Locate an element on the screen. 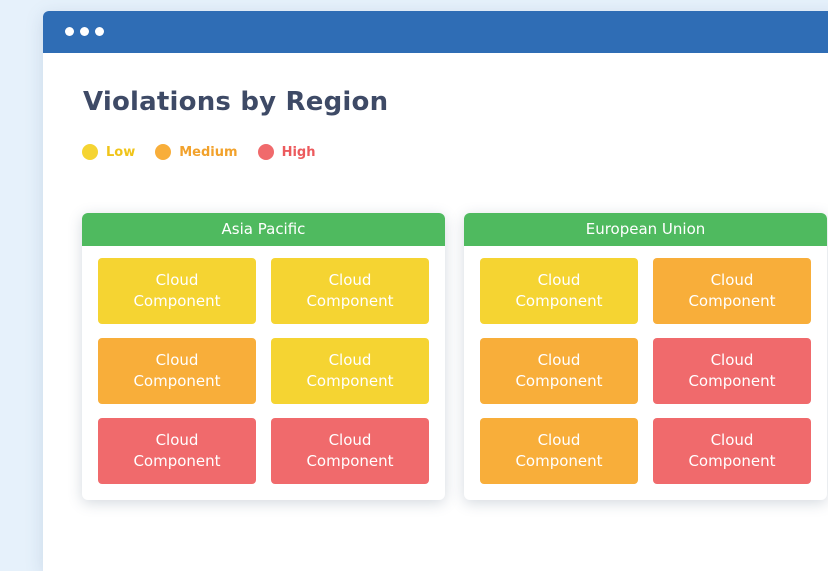 This screenshot has width=828, height=571. legend-item-low: Low is located at coordinates (108, 152).